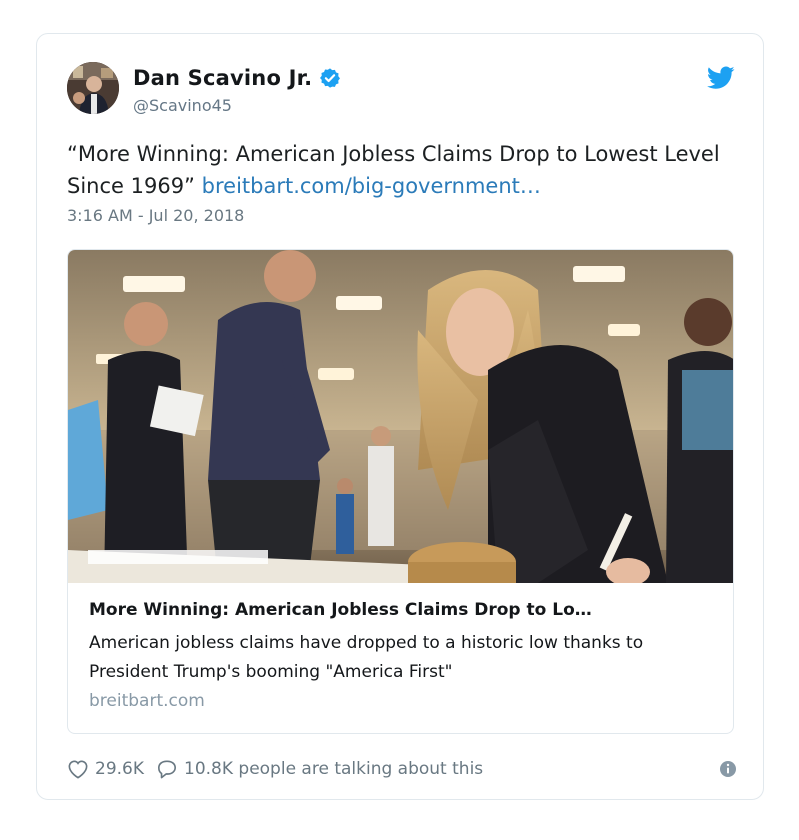 The image size is (799, 840). What do you see at coordinates (182, 105) in the screenshot?
I see `author-handle: @Scavino45` at bounding box center [182, 105].